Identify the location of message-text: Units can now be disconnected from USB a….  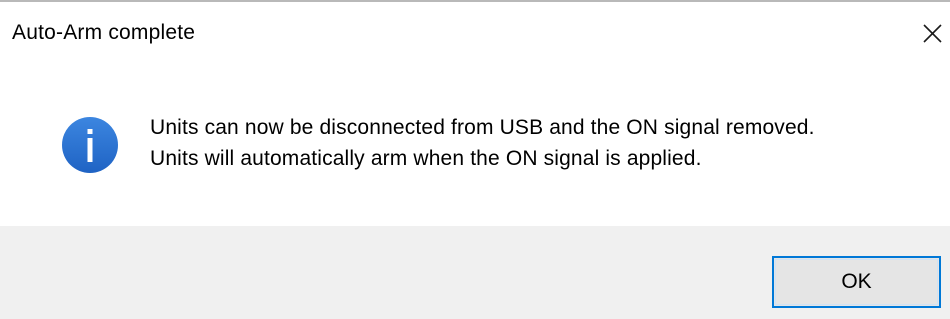
(482, 143).